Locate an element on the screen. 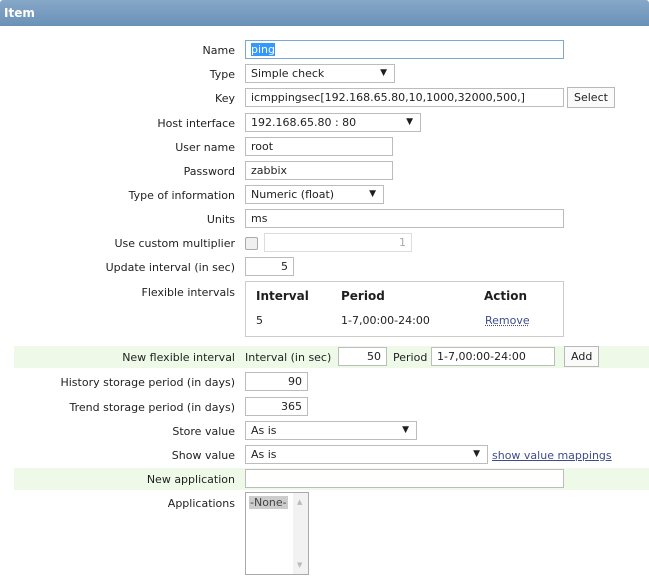  update-interval-input: 5 is located at coordinates (269, 266).